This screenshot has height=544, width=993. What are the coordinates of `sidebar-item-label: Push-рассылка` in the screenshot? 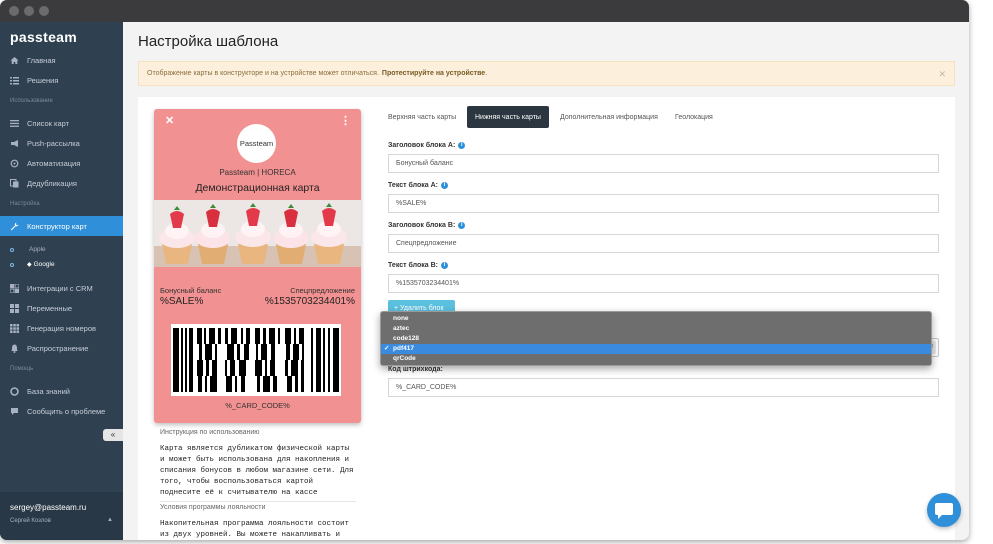 It's located at (53, 143).